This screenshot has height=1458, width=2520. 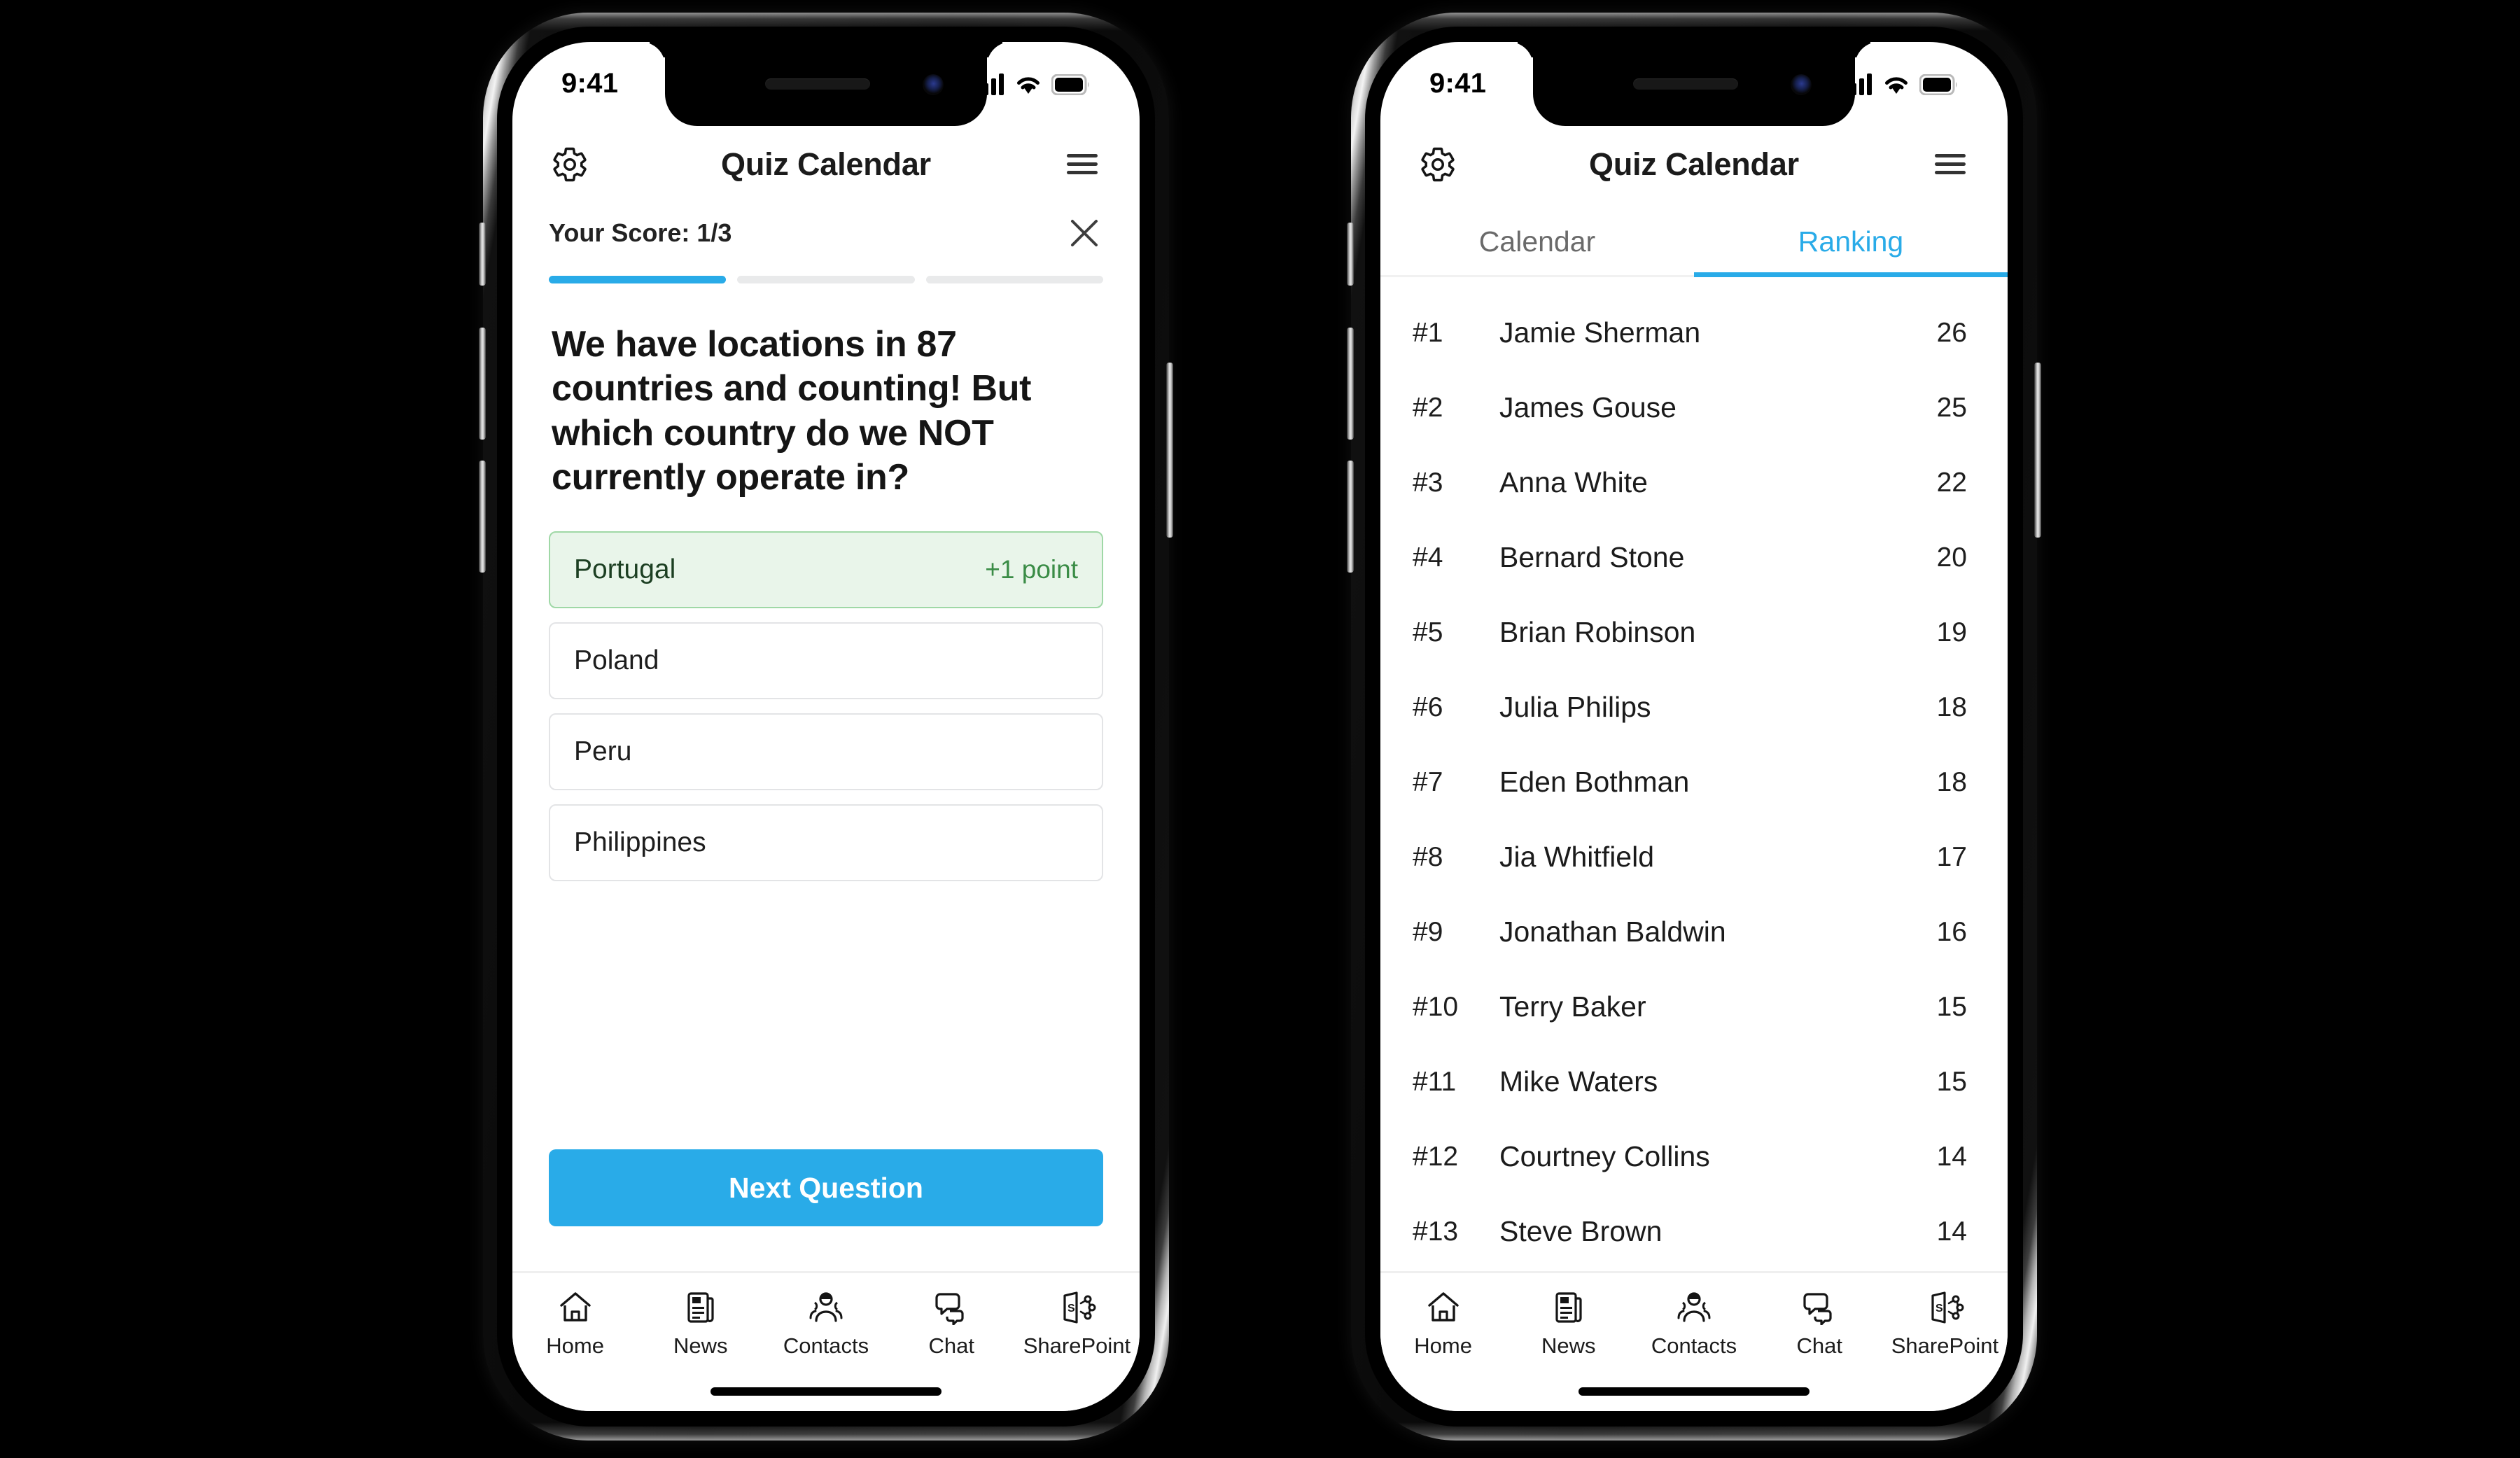 I want to click on close-icon, so click(x=1084, y=233).